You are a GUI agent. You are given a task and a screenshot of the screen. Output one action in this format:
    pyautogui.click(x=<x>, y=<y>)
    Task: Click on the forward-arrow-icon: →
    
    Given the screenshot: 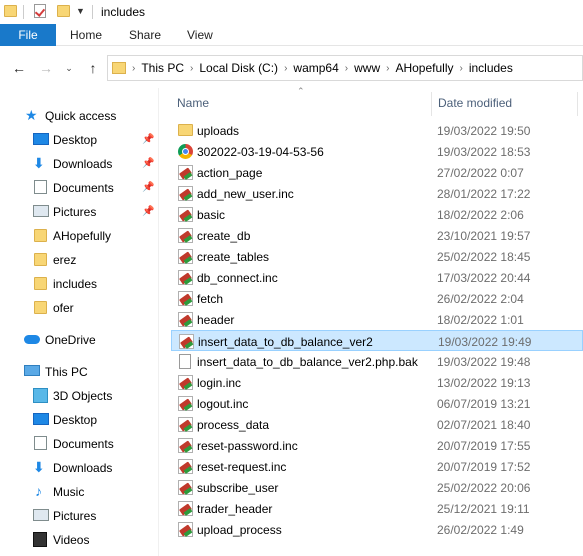 What is the action you would take?
    pyautogui.click(x=46, y=68)
    